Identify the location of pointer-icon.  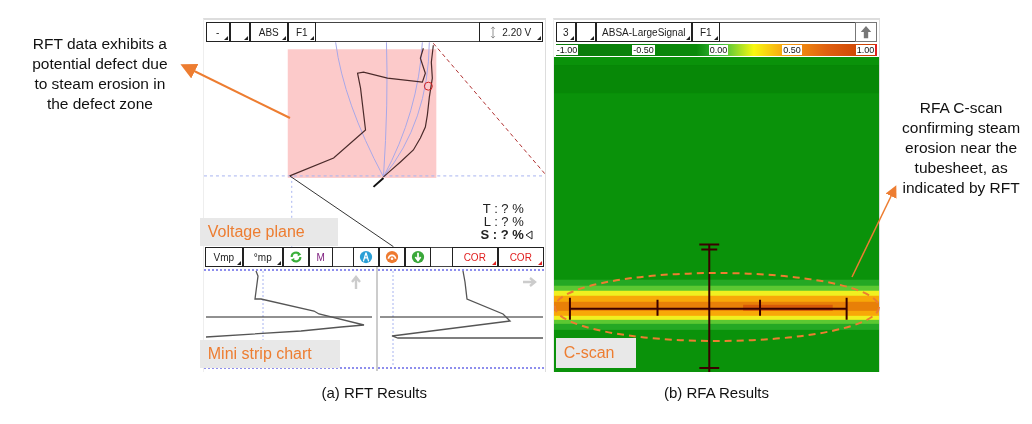
(528, 234).